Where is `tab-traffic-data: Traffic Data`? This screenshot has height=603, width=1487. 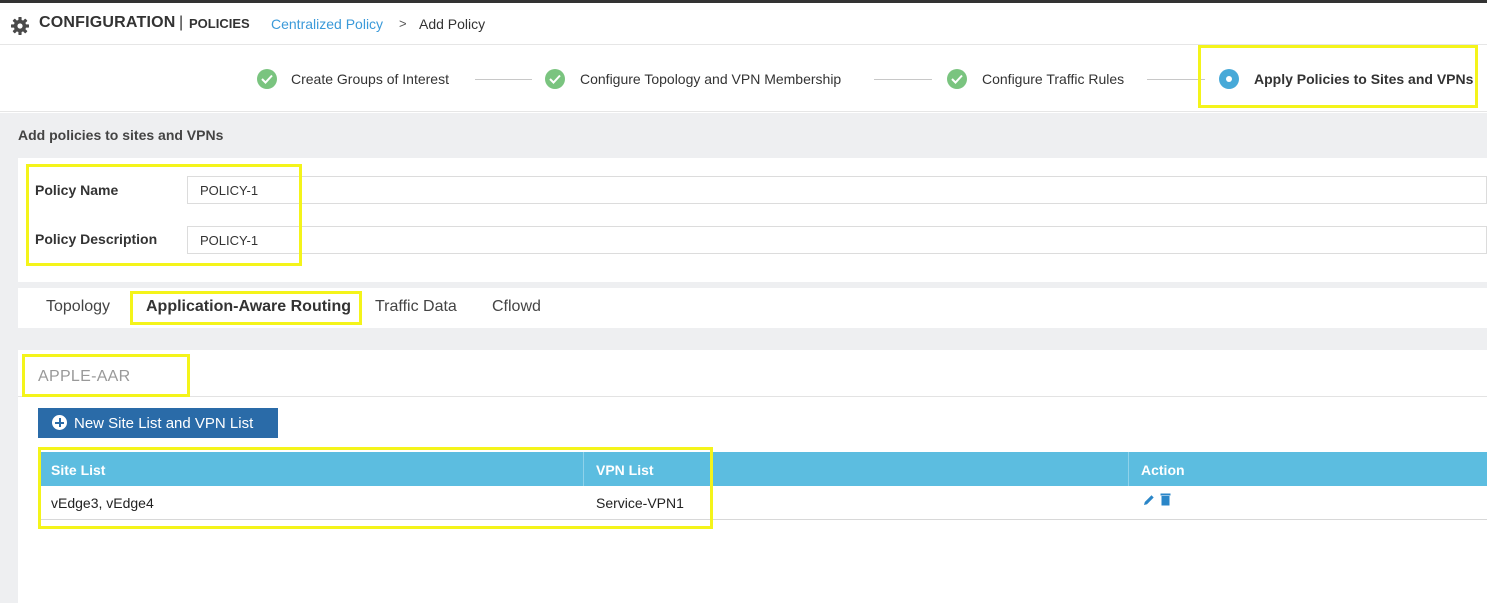 tab-traffic-data: Traffic Data is located at coordinates (416, 307).